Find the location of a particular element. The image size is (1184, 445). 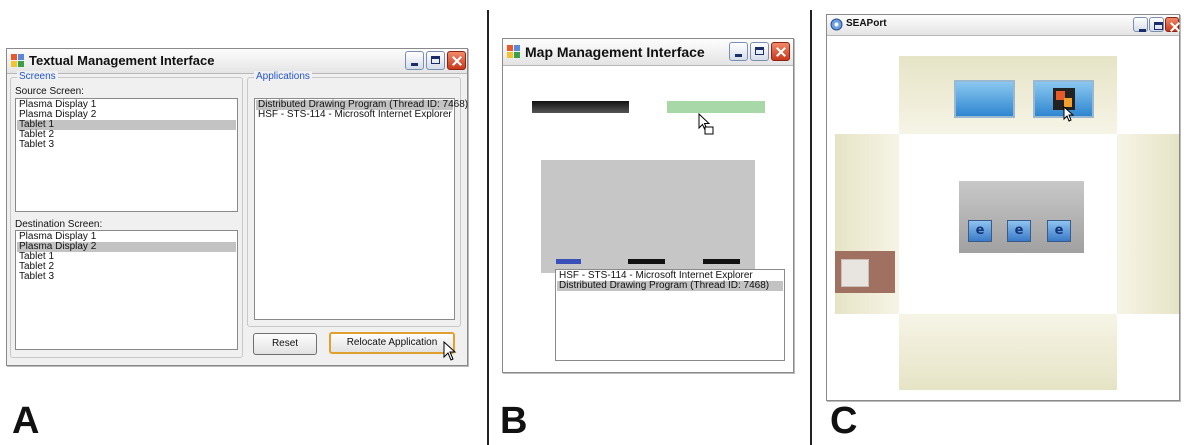

relocate-application-button: Relocate Application is located at coordinates (392, 343).